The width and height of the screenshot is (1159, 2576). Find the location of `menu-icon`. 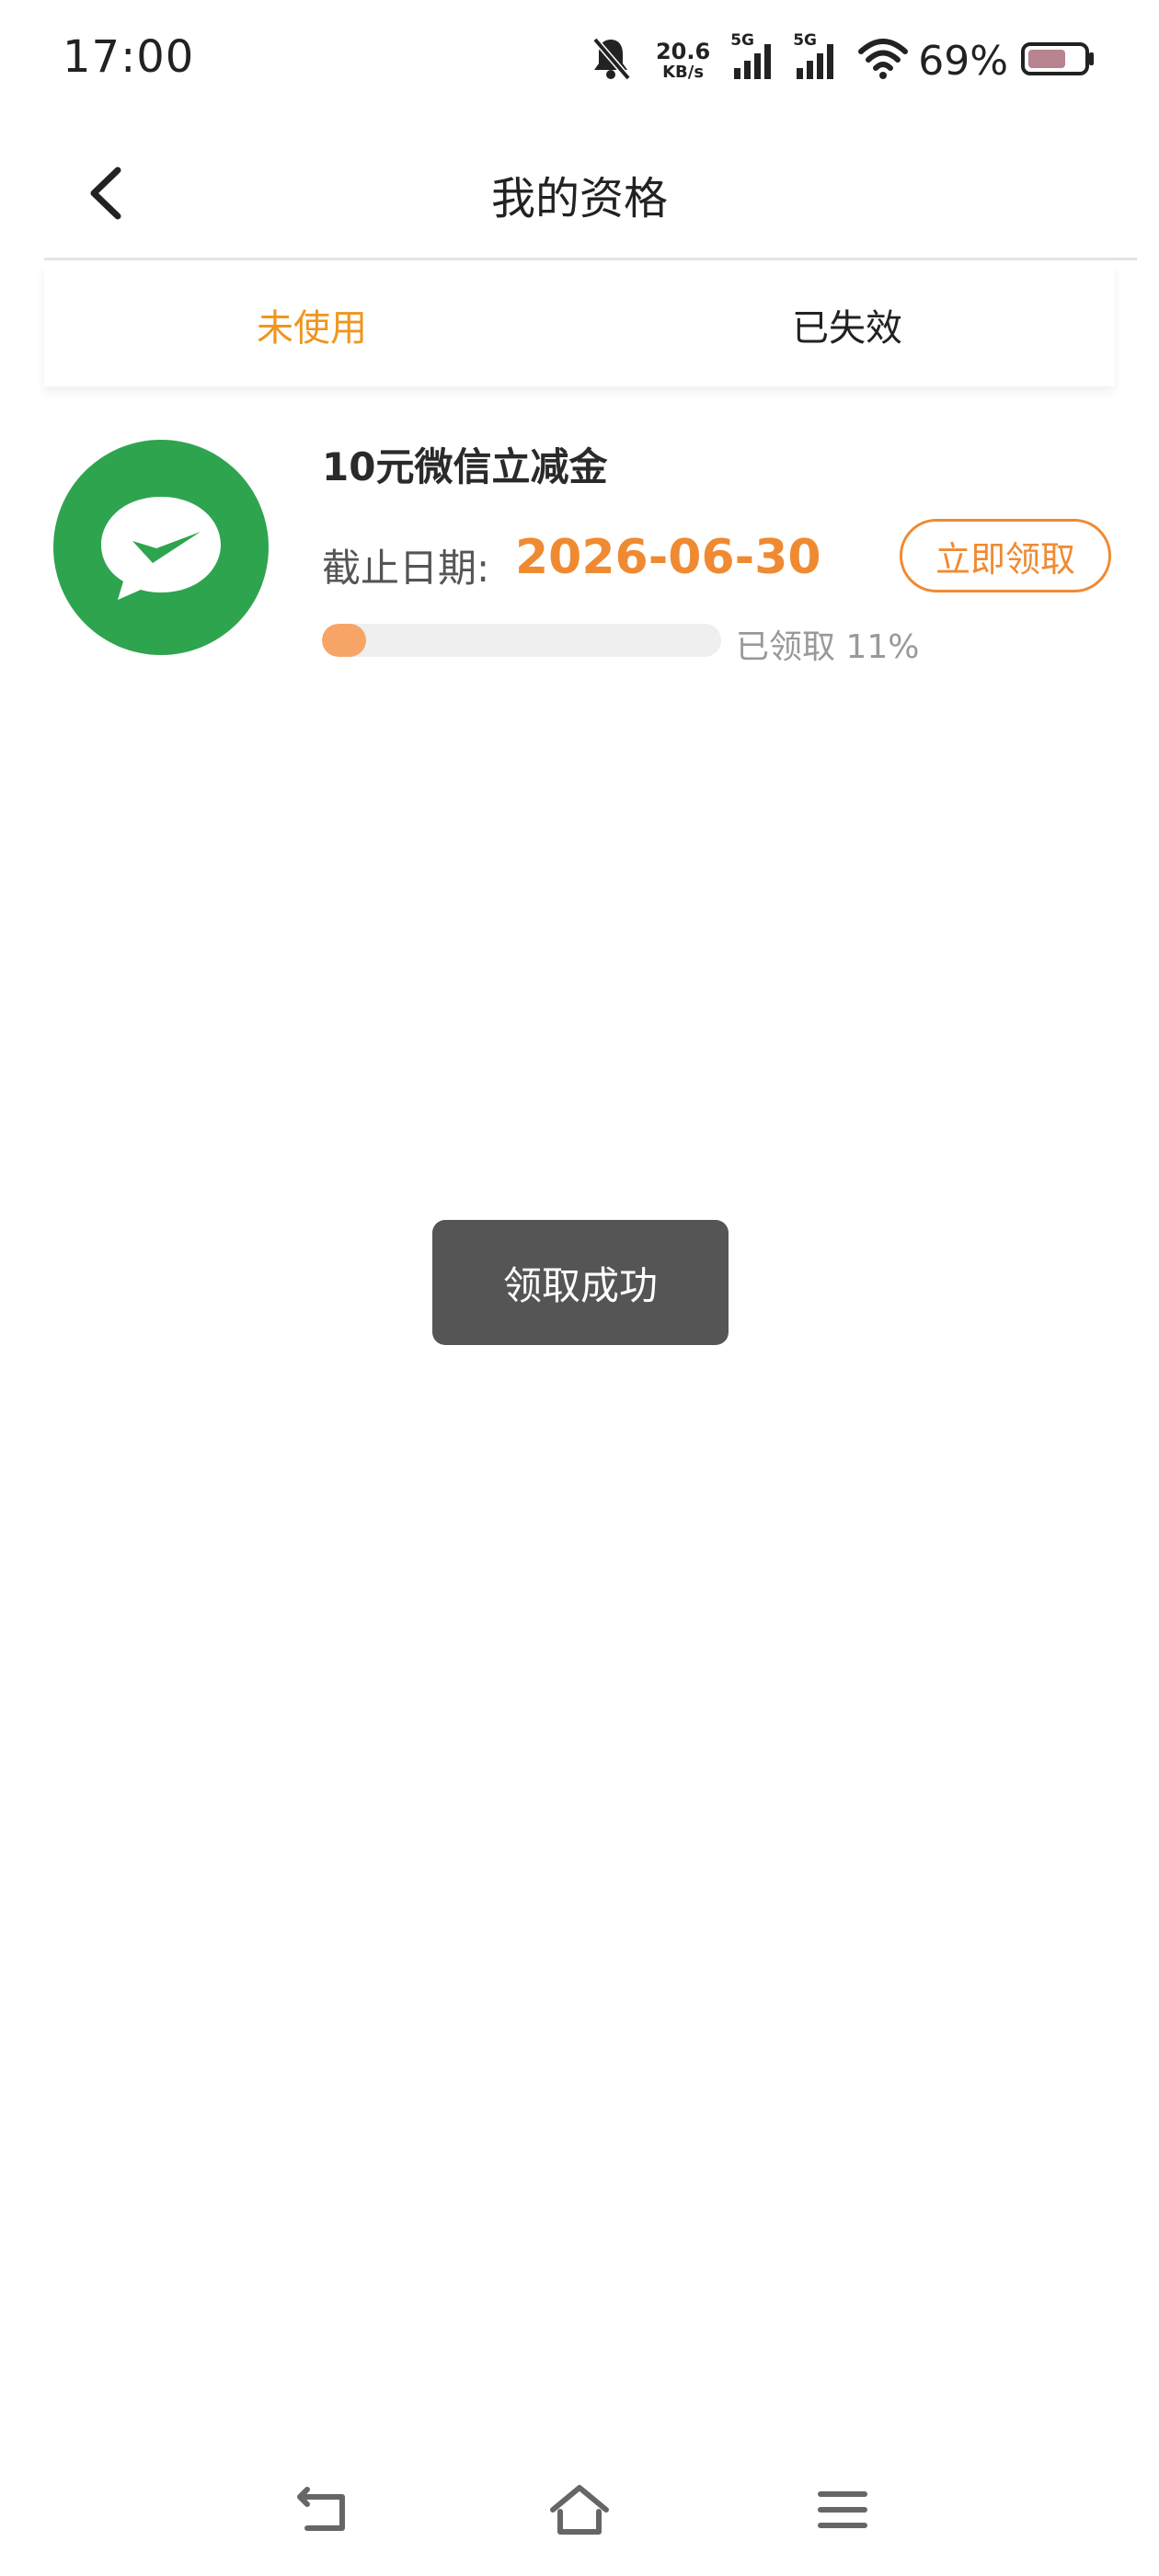

menu-icon is located at coordinates (842, 2511).